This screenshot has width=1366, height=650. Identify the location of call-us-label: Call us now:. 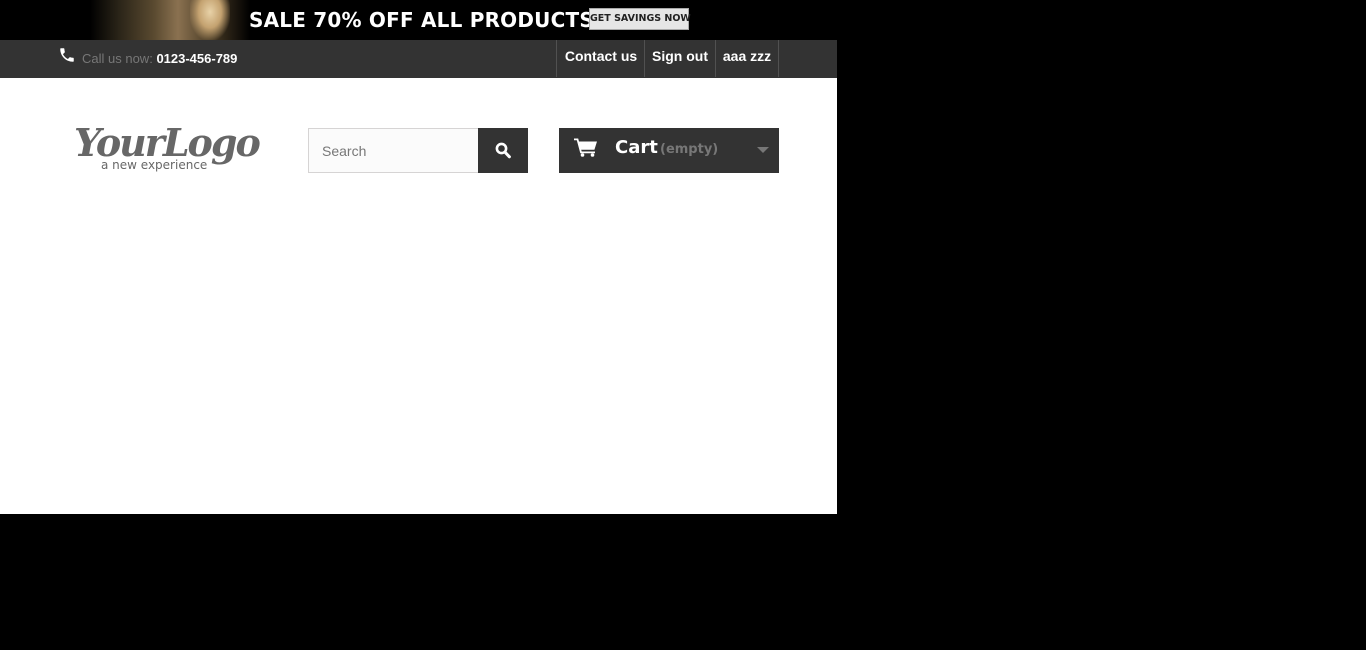
(117, 58).